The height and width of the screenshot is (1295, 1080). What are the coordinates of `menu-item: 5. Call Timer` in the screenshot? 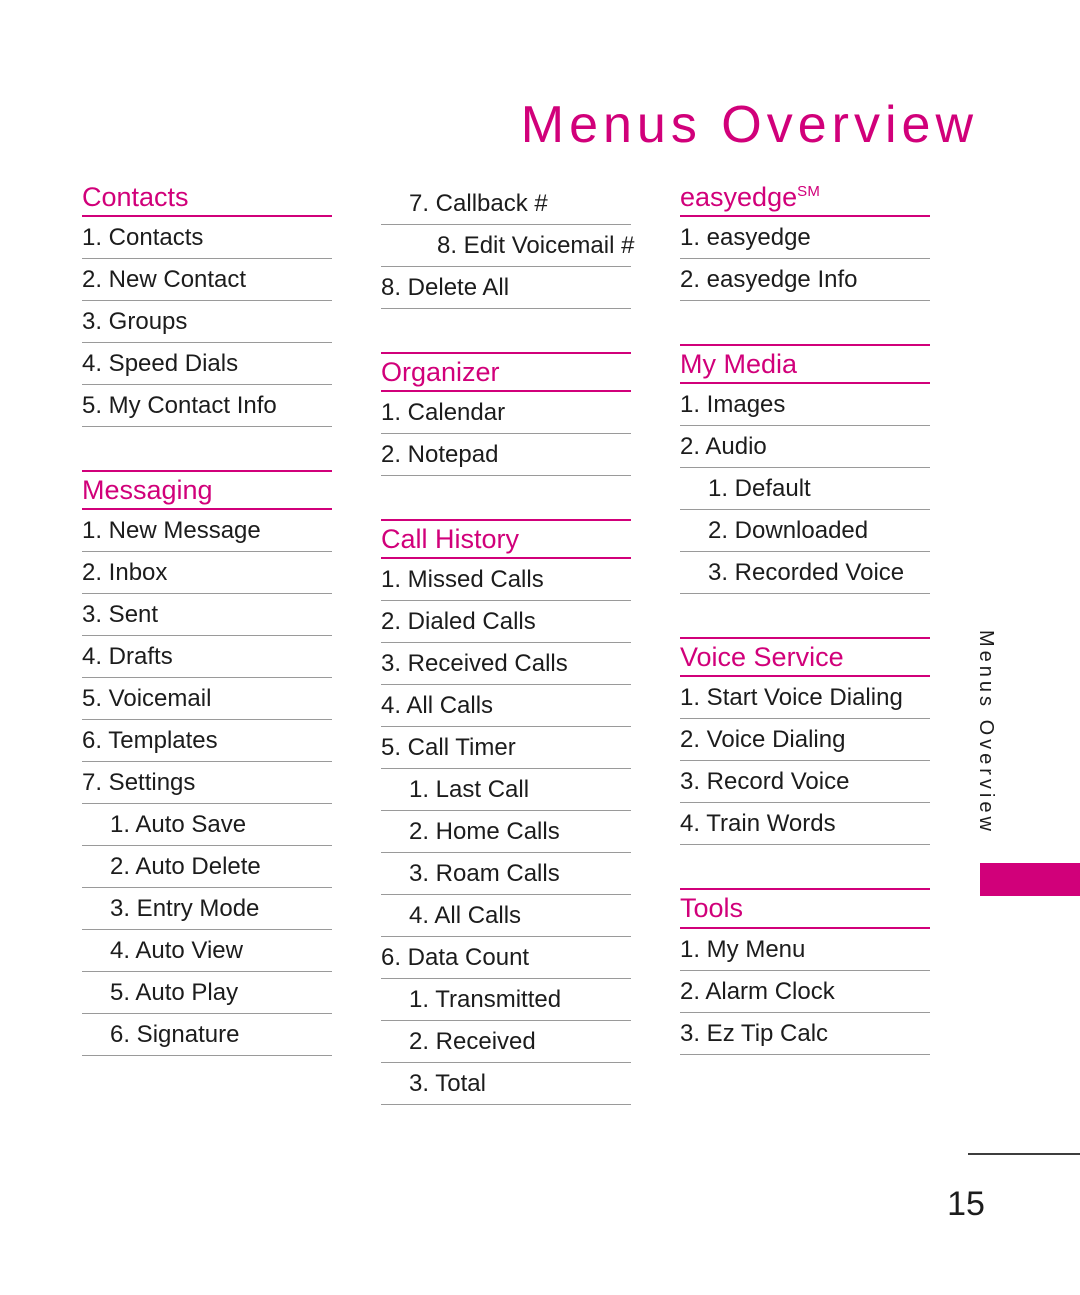 It's located at (506, 748).